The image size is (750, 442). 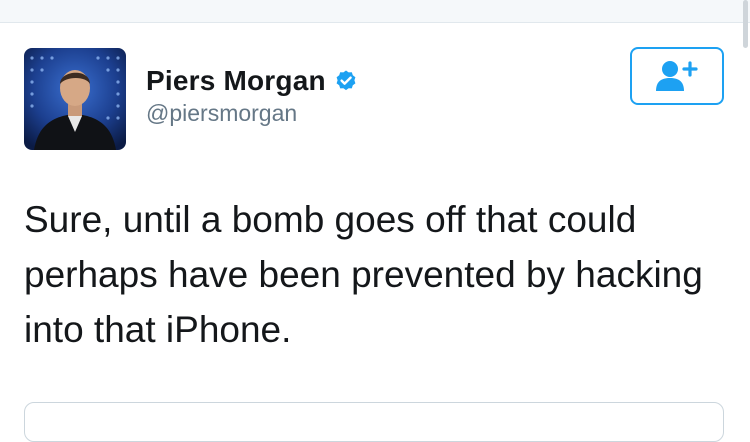 What do you see at coordinates (236, 81) in the screenshot?
I see `author-display-name: Piers Morgan` at bounding box center [236, 81].